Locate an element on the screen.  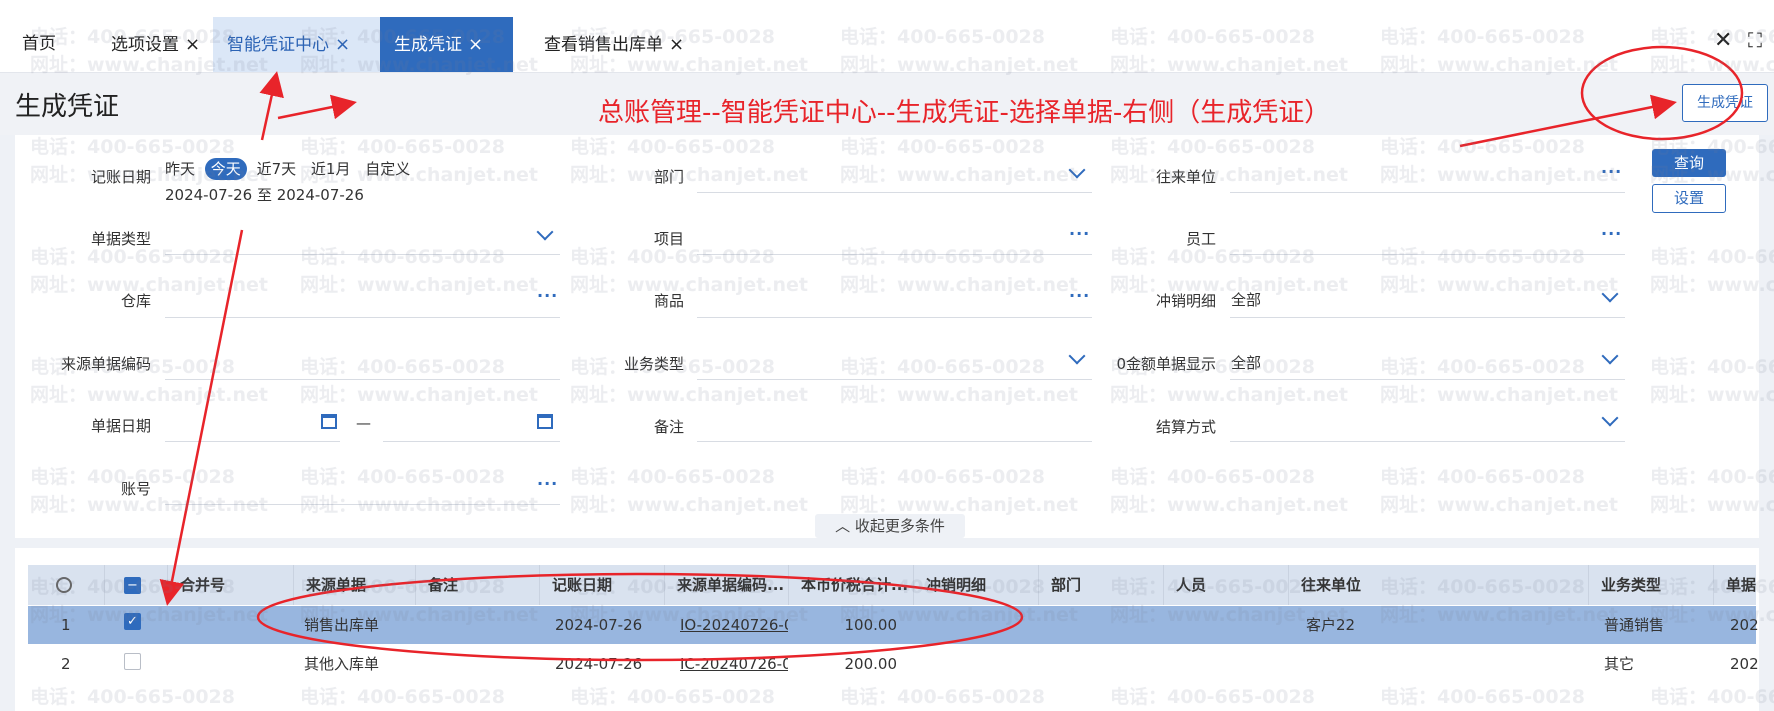
quick-date-today: 今天 is located at coordinates (225, 169).